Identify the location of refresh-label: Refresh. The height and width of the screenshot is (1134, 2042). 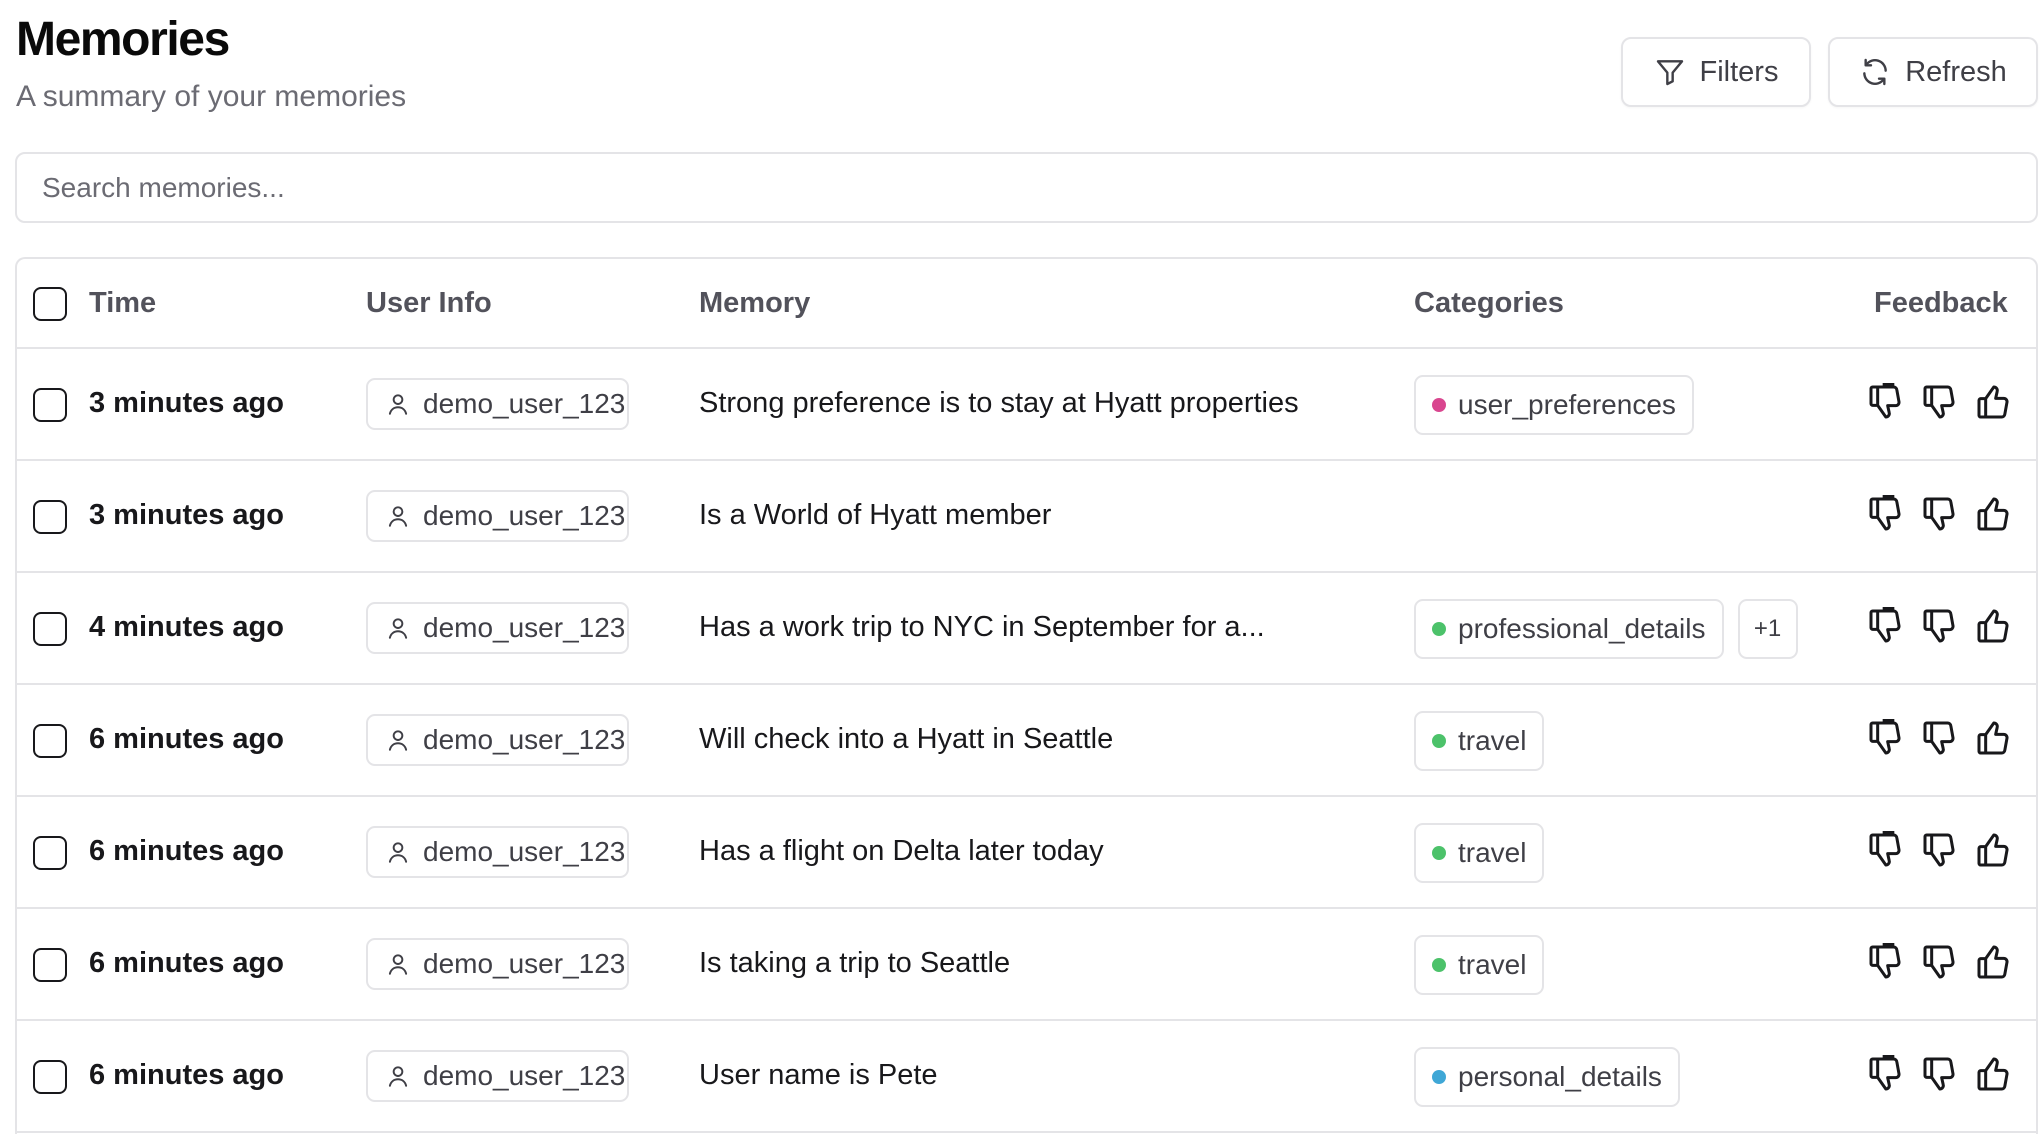
(1956, 71).